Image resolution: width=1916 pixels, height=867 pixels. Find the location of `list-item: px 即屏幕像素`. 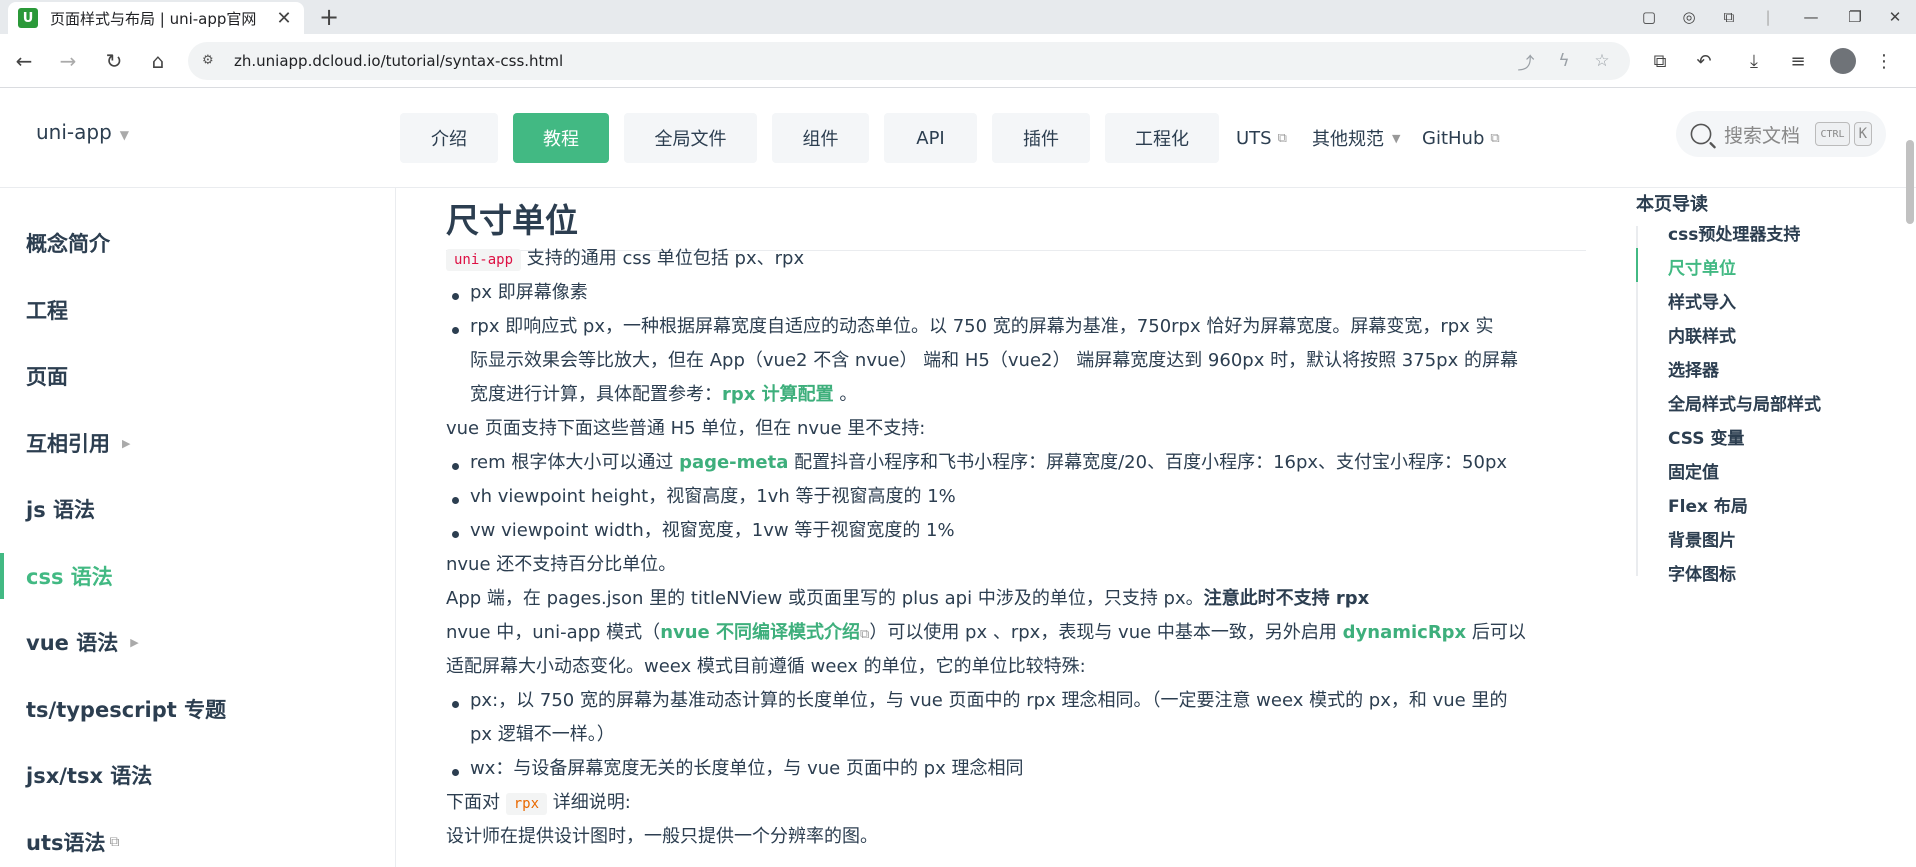

list-item: px 即屏幕像素 is located at coordinates (529, 292).